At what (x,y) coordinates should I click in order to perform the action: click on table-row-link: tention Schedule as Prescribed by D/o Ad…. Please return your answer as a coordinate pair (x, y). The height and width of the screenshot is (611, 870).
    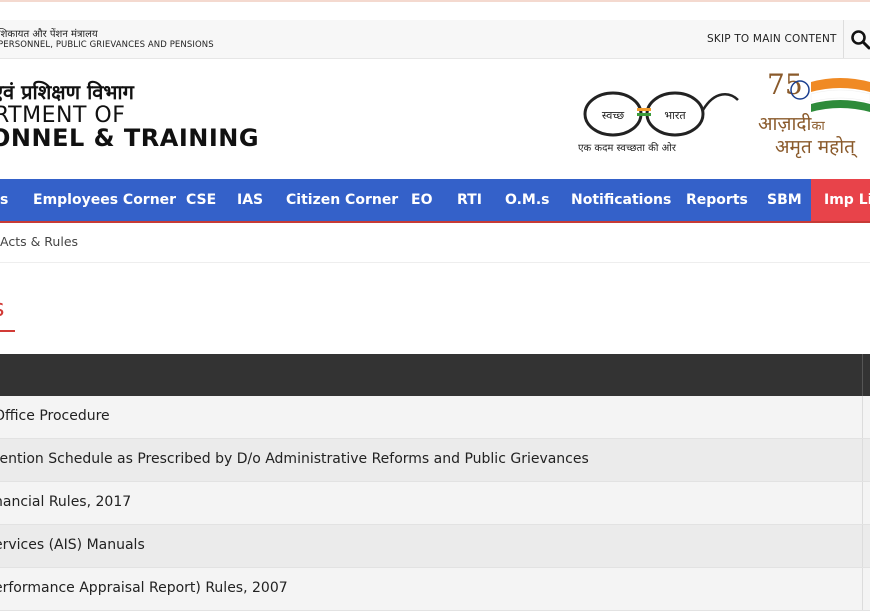
    Looking at the image, I should click on (294, 459).